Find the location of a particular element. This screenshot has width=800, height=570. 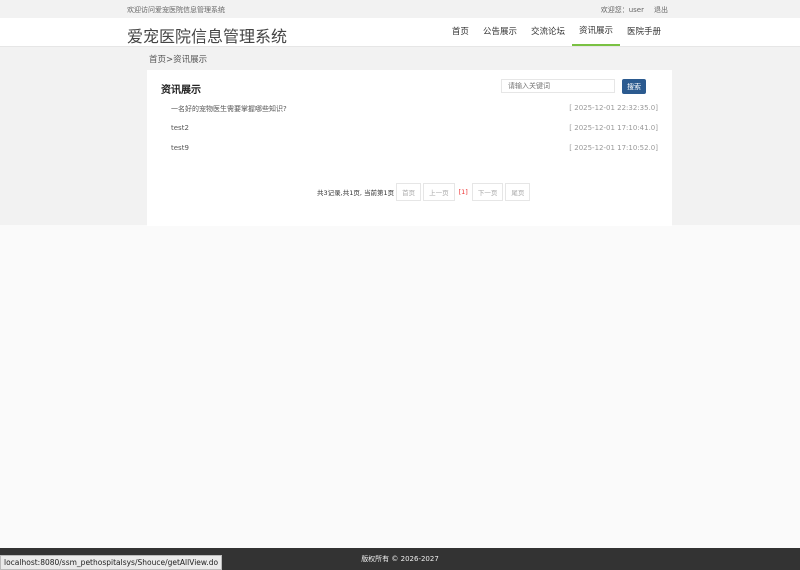

pager-summary: 共3记录,共1页, 当前第1页 is located at coordinates (356, 193).